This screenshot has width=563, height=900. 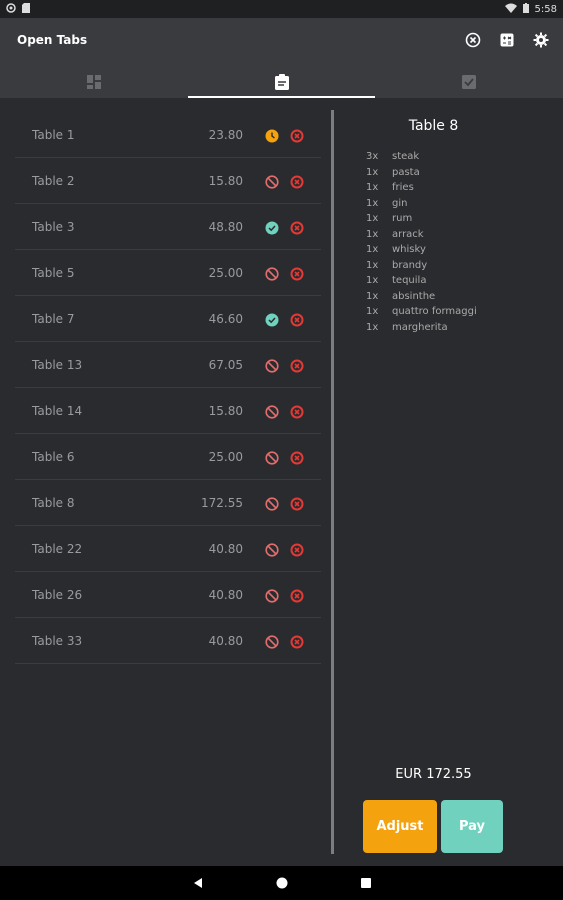 I want to click on tab-tables, so click(x=94, y=82).